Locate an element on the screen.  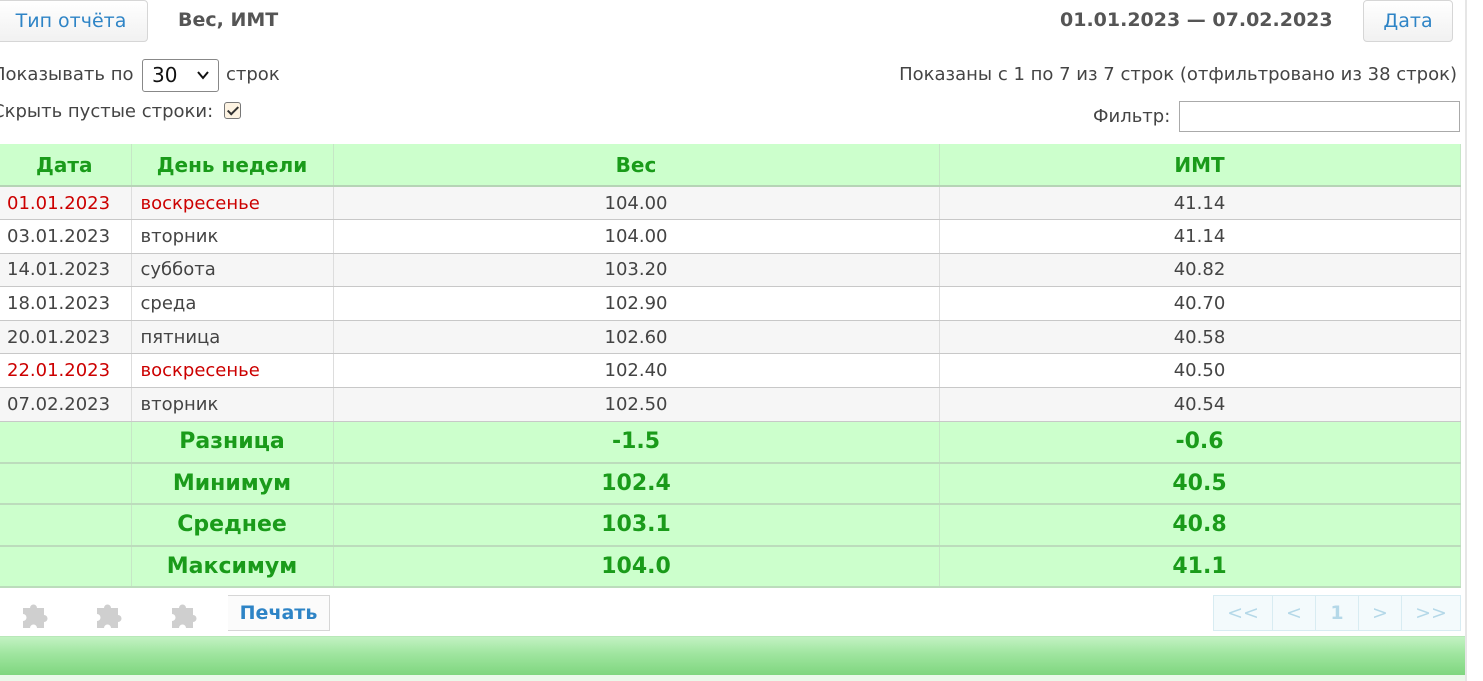
summary-label: Среднее is located at coordinates (232, 525).